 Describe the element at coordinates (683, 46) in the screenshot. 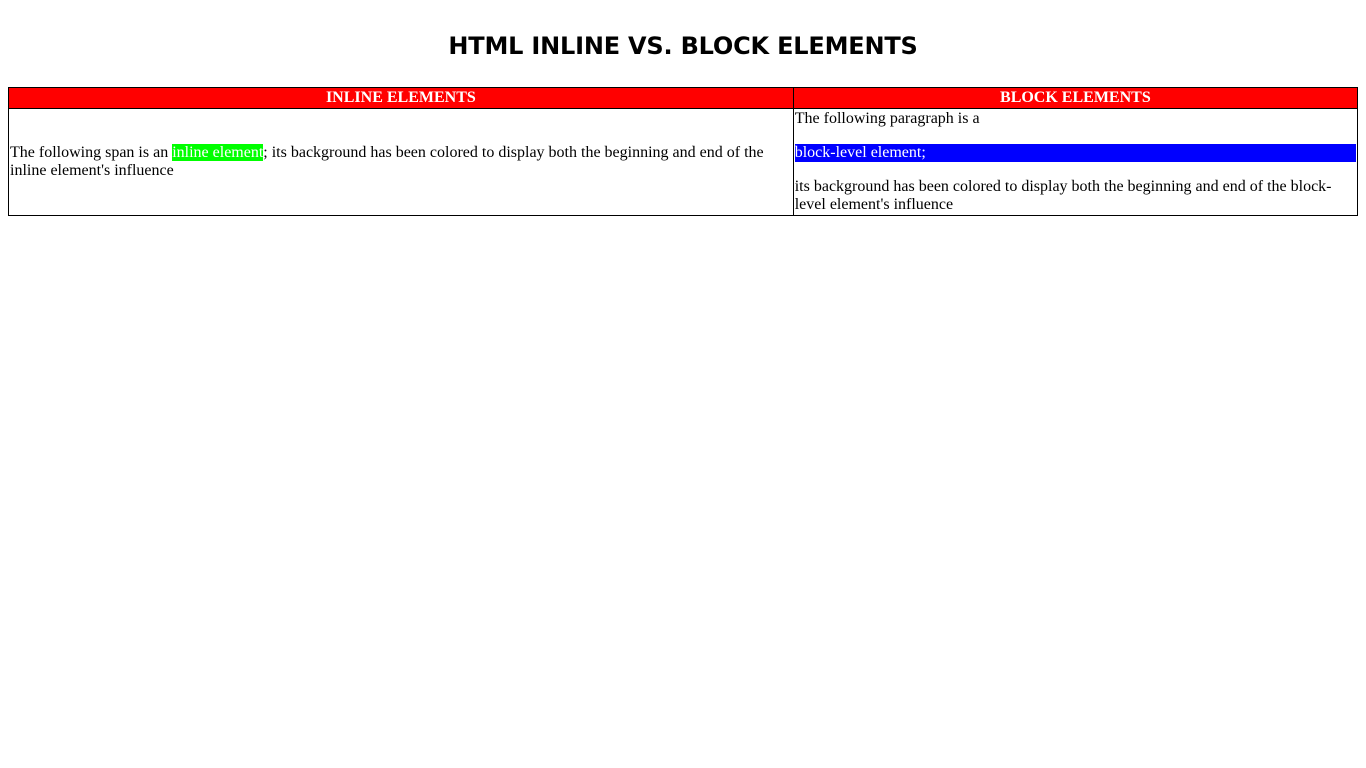

I see `page-title: HTML INLINE VS. BLOCK ELEMENTS` at that location.